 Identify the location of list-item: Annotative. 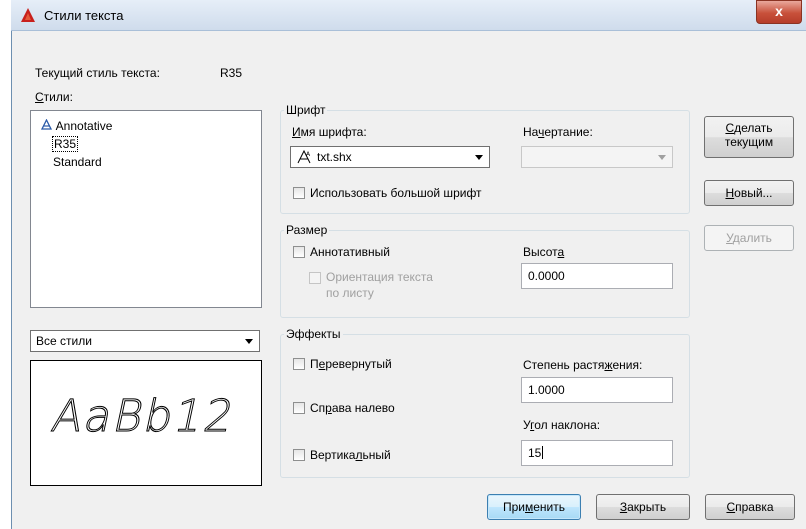
(76, 125).